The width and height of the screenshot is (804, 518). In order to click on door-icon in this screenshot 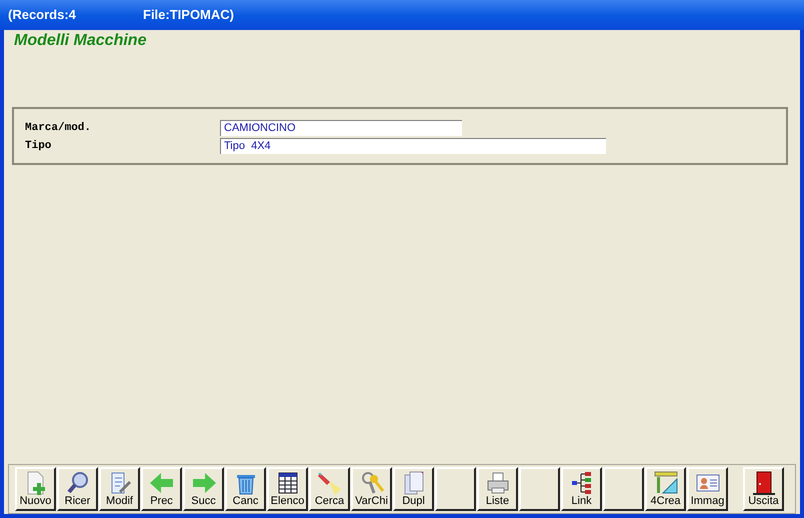, I will do `click(763, 483)`.